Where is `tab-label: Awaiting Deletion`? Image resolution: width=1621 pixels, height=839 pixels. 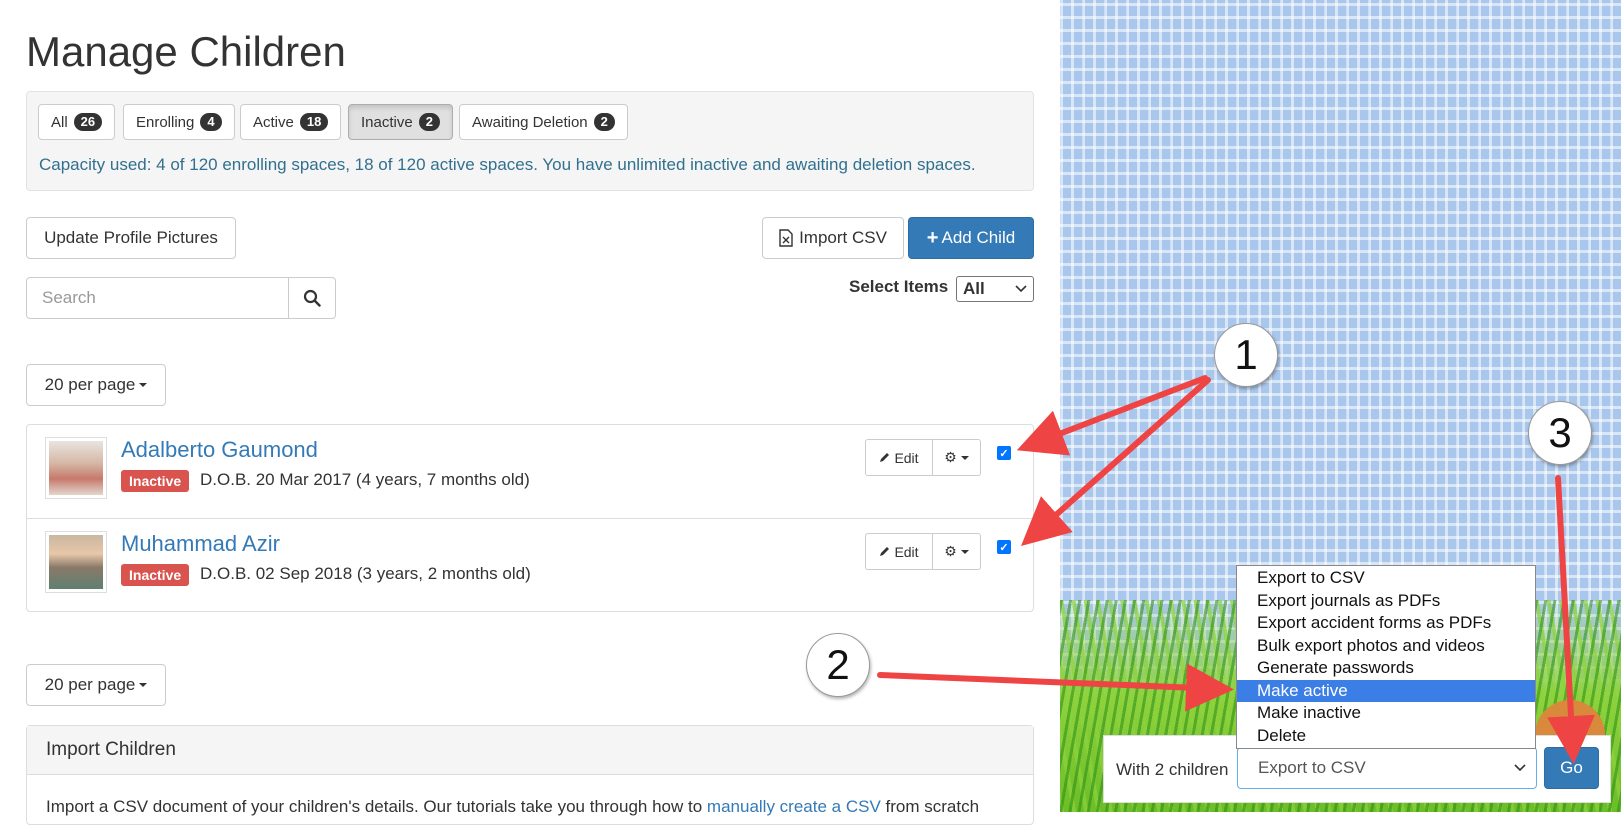
tab-label: Awaiting Deletion is located at coordinates (530, 122).